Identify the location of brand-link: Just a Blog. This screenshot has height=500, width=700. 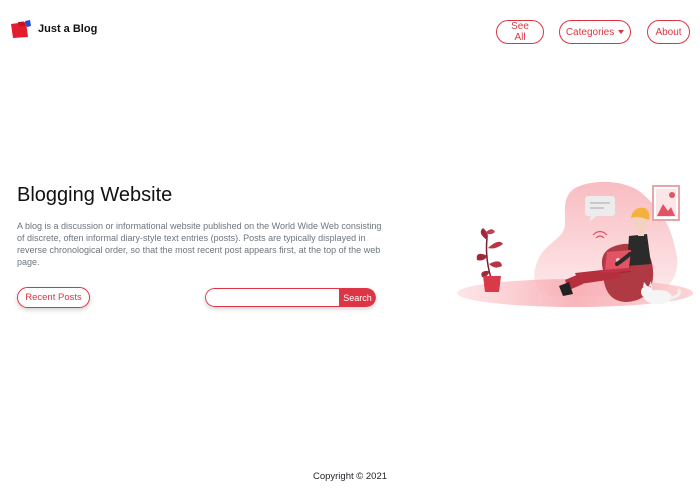
(53, 29).